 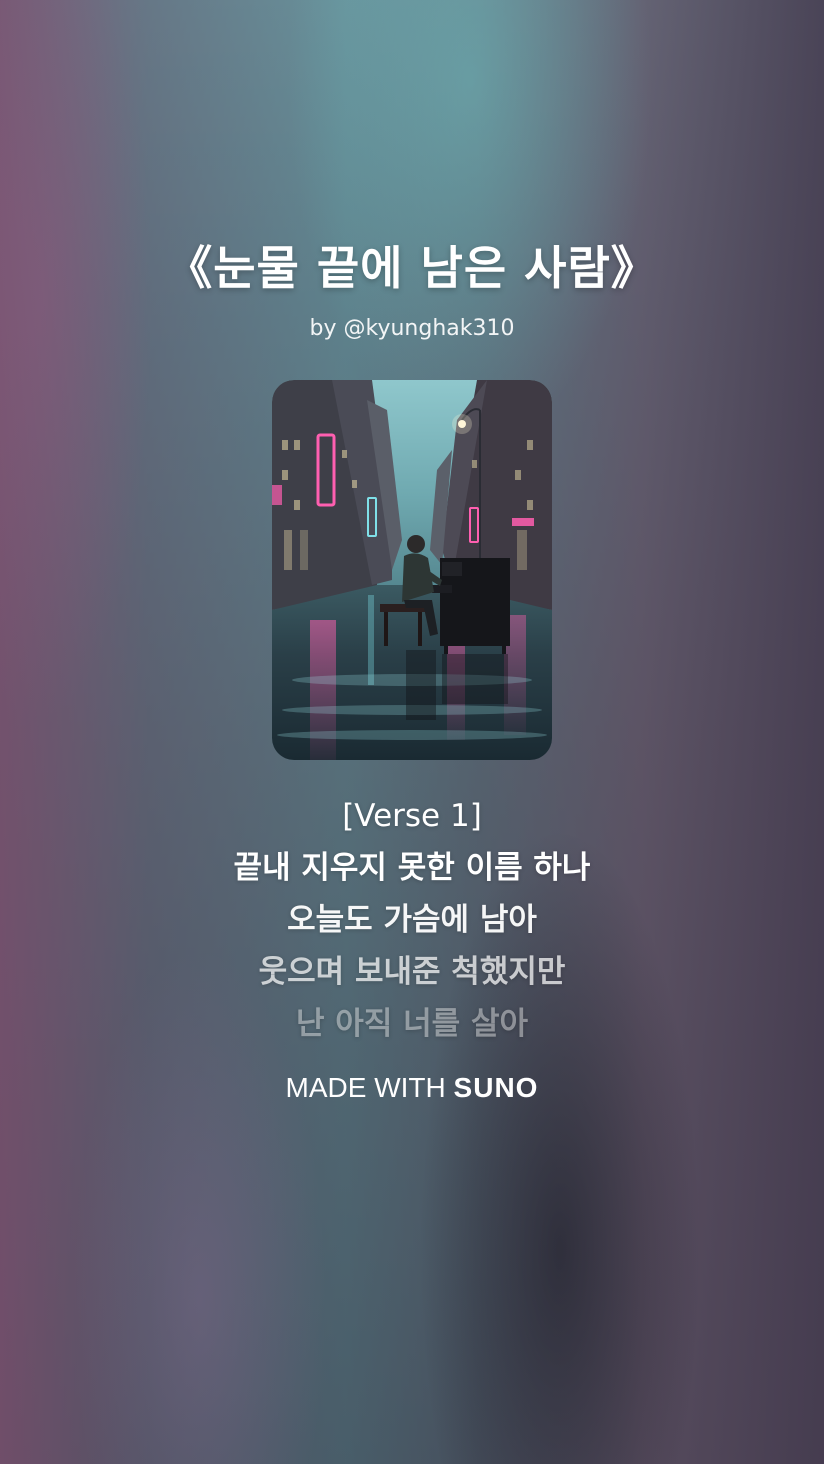 What do you see at coordinates (365, 1087) in the screenshot?
I see `branding-prefix: MADE WITH` at bounding box center [365, 1087].